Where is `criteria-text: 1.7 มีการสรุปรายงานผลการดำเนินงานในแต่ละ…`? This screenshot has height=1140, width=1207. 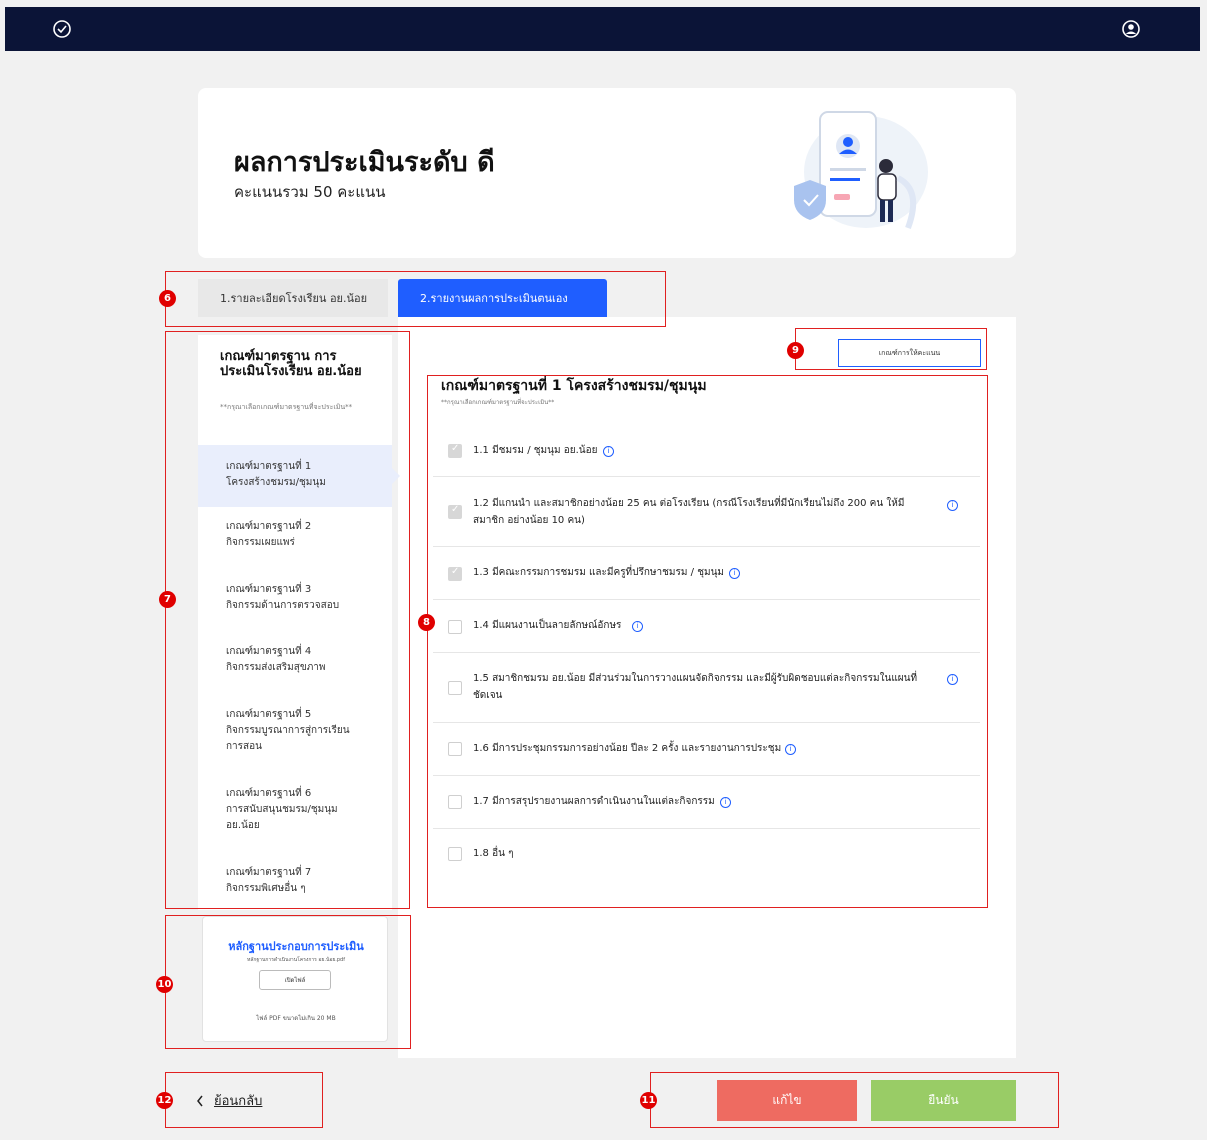
criteria-text: 1.7 มีการสรุปรายงานผลการดำเนินงานในแต่ละ… is located at coordinates (594, 801).